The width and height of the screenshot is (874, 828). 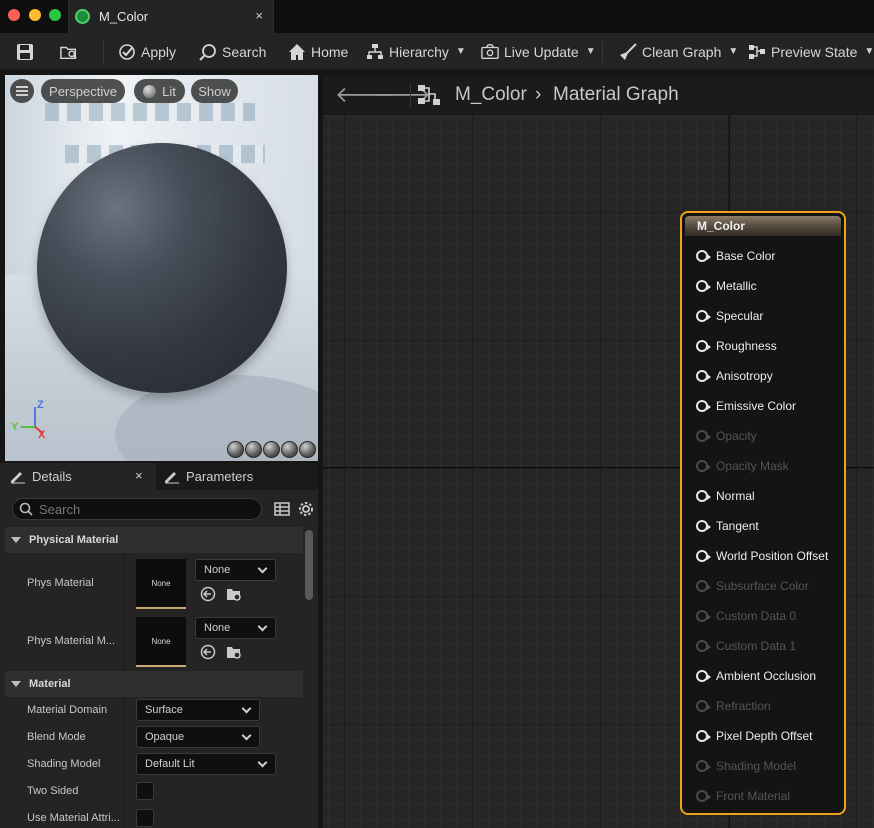 I want to click on chevron-down-icon, so click(x=262, y=626).